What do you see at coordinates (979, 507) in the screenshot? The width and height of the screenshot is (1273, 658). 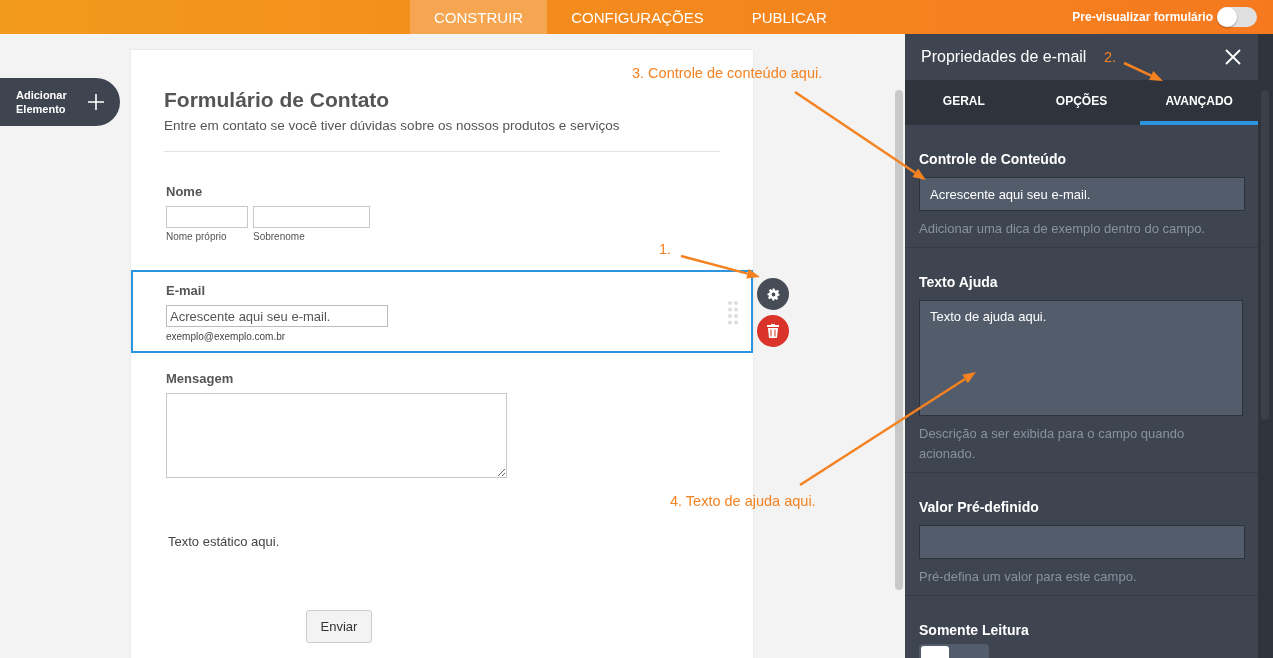 I see `property-label: Valor Pré-definido` at bounding box center [979, 507].